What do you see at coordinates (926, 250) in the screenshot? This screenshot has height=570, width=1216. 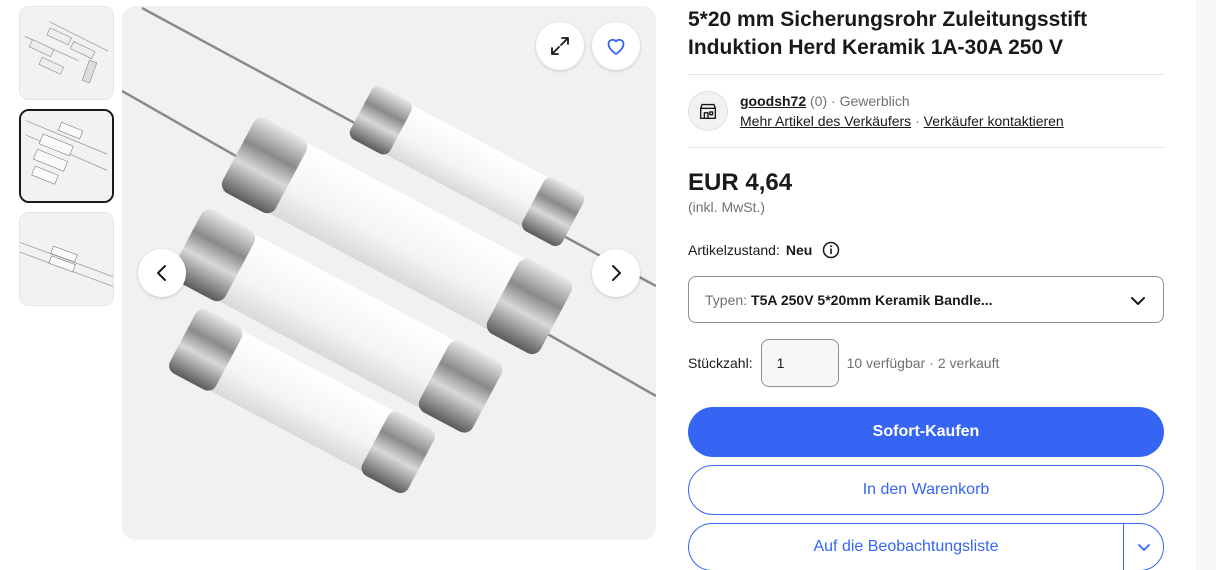 I see `condition-row: Artikelzustand: Neu` at bounding box center [926, 250].